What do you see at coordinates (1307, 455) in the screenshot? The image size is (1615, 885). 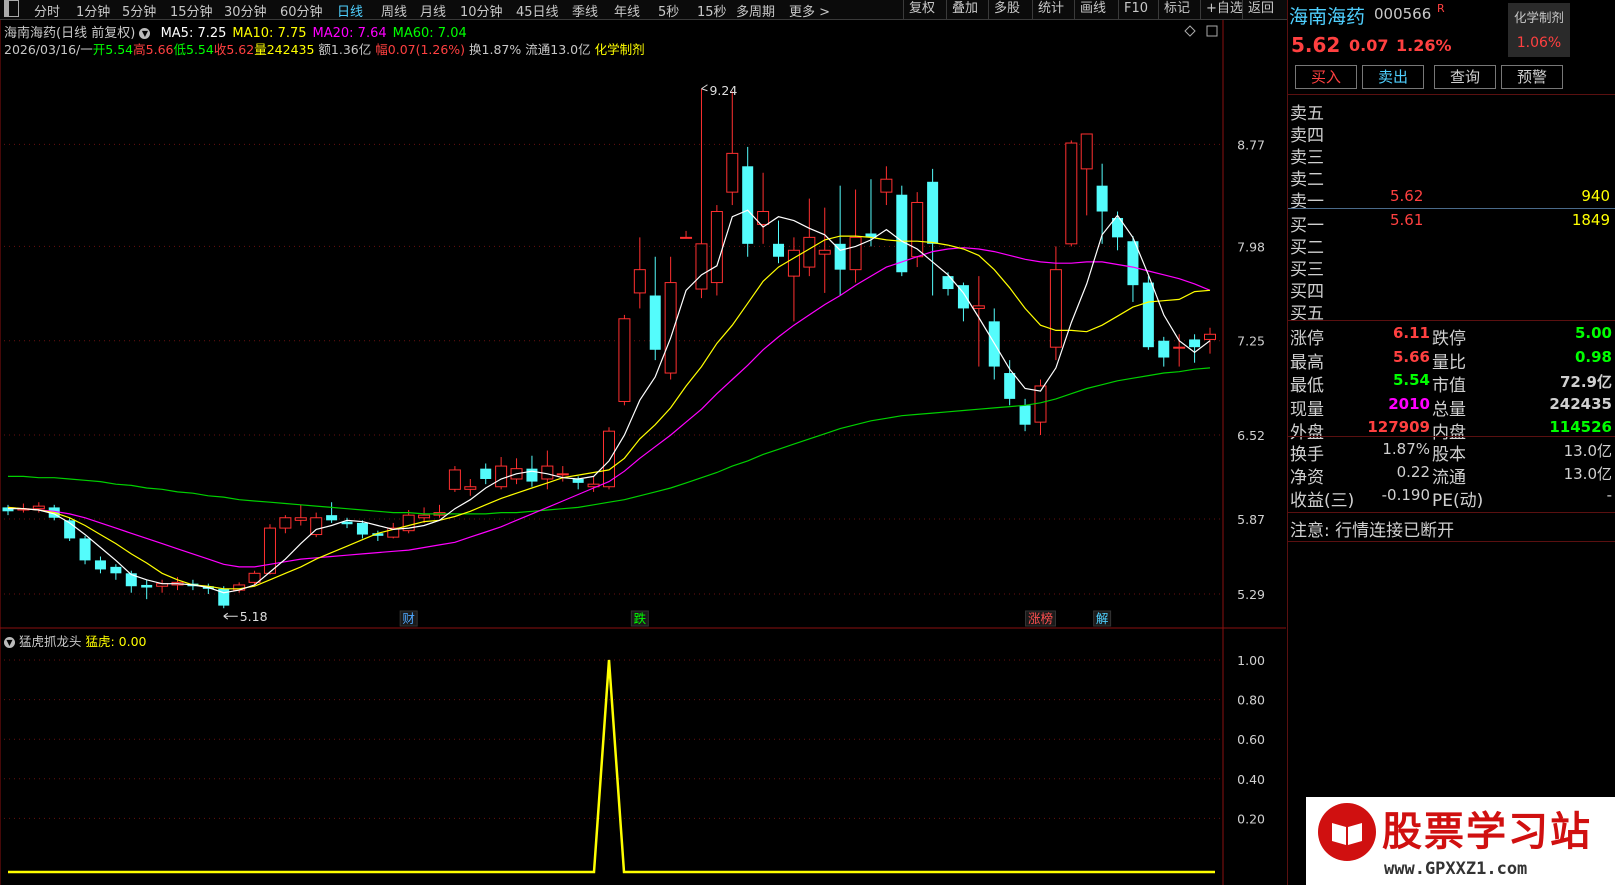 I see `stat-label: 换手` at bounding box center [1307, 455].